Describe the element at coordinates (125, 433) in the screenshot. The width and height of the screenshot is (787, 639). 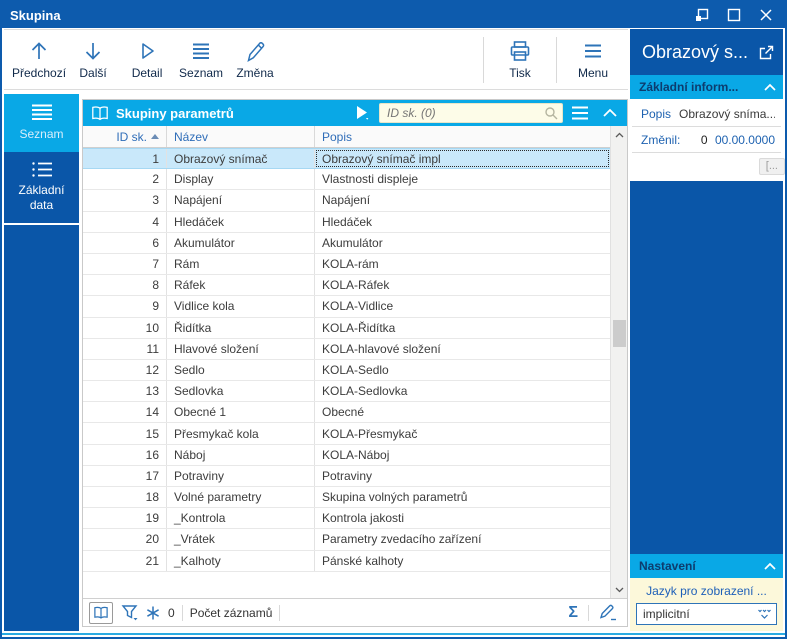
I see `cell-id: 15` at that location.